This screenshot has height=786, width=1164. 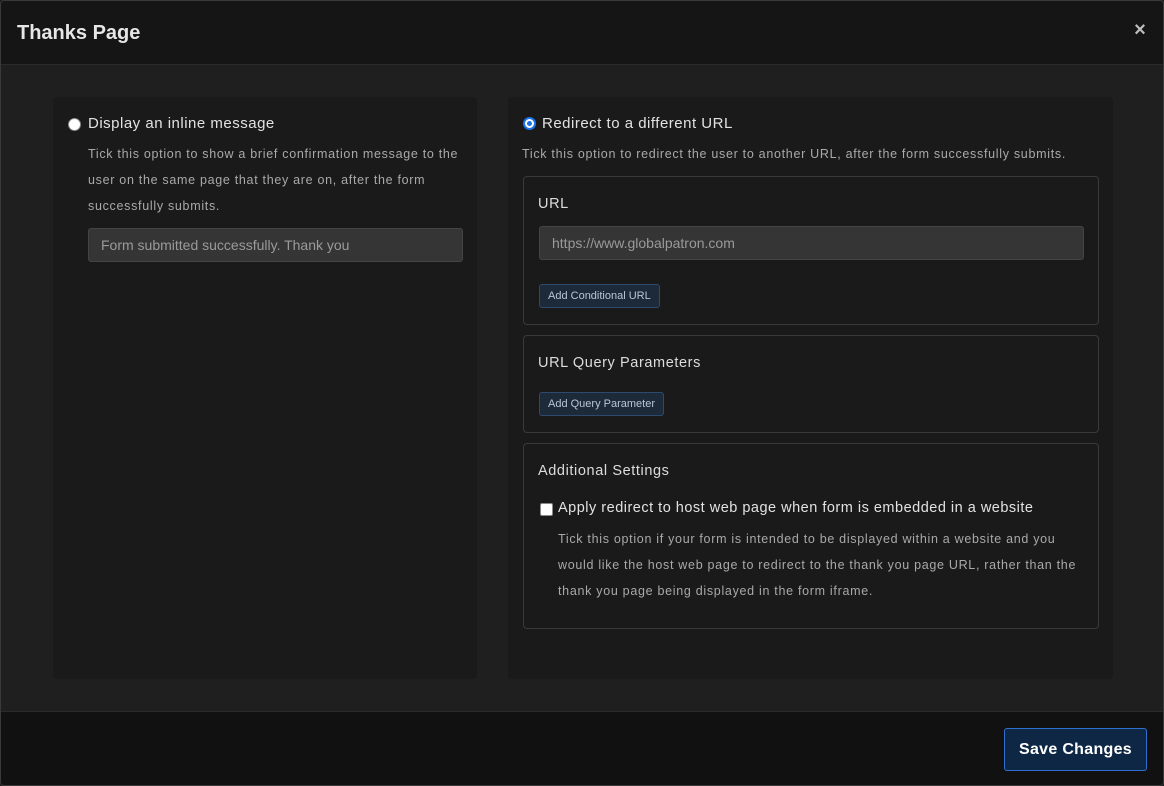 What do you see at coordinates (546, 509) in the screenshot?
I see `host-redirect-checkbox` at bounding box center [546, 509].